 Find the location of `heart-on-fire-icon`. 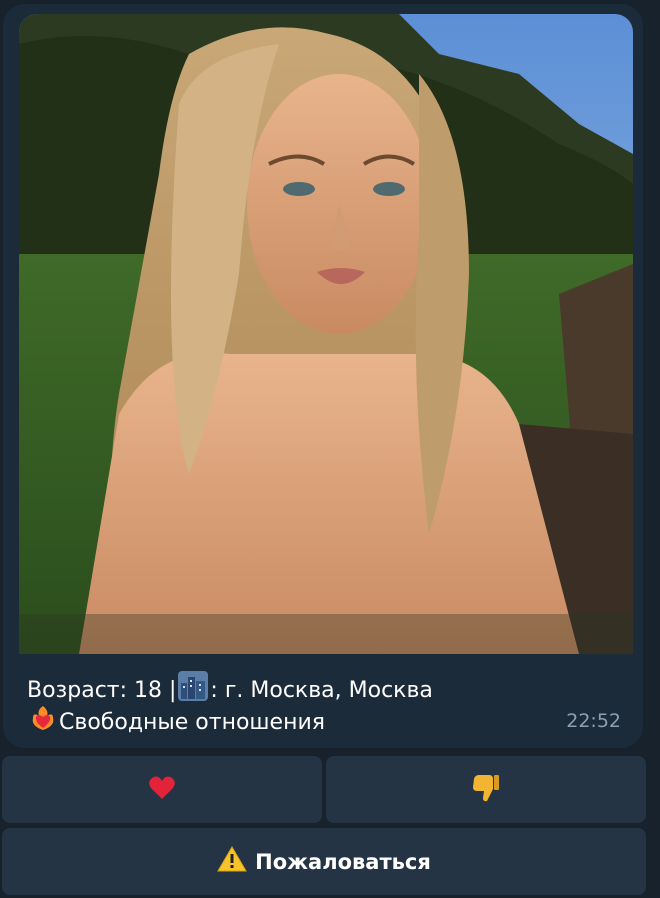

heart-on-fire-icon is located at coordinates (43, 722).